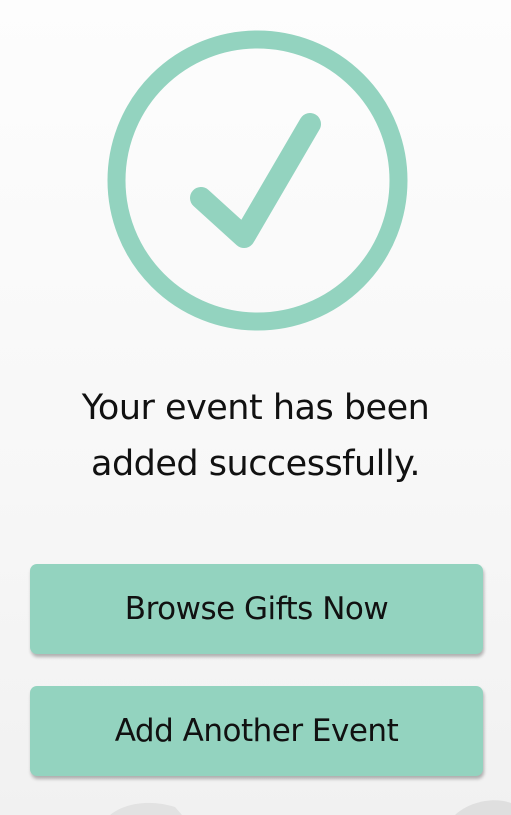 The image size is (511, 815). What do you see at coordinates (256, 609) in the screenshot?
I see `browse-gifts-button: Browse Gifts Now` at bounding box center [256, 609].